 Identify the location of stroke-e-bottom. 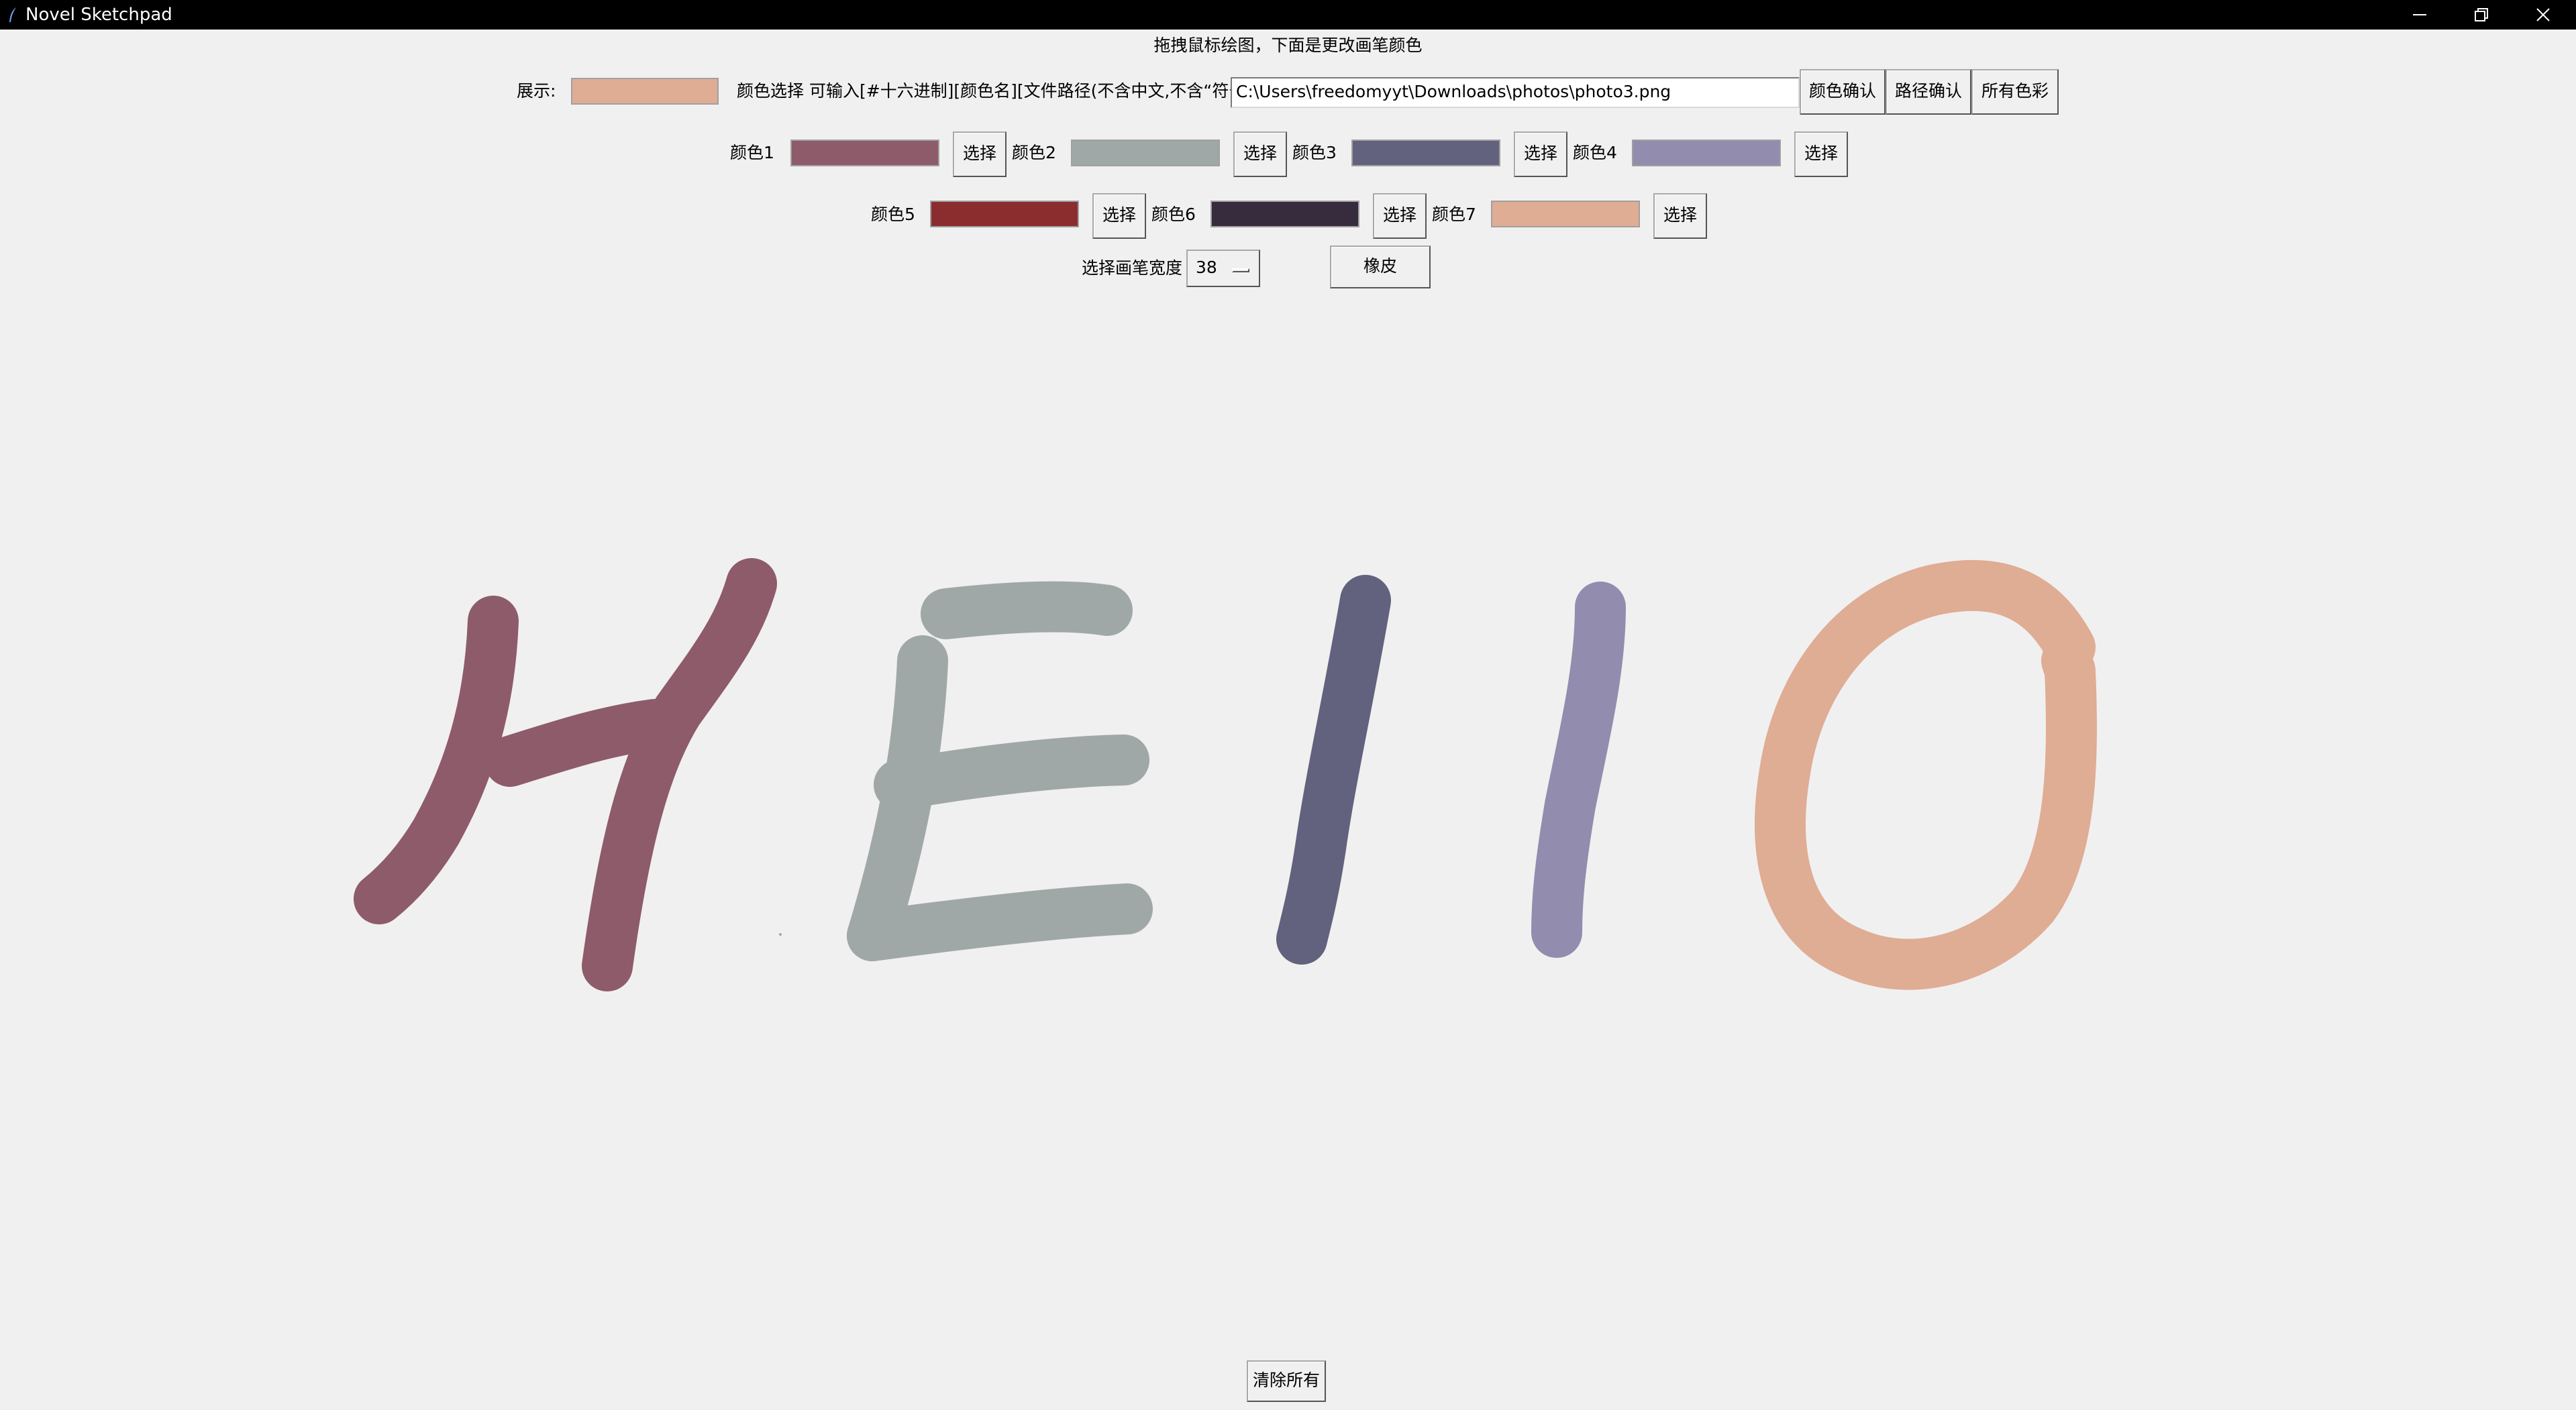
(1000, 922).